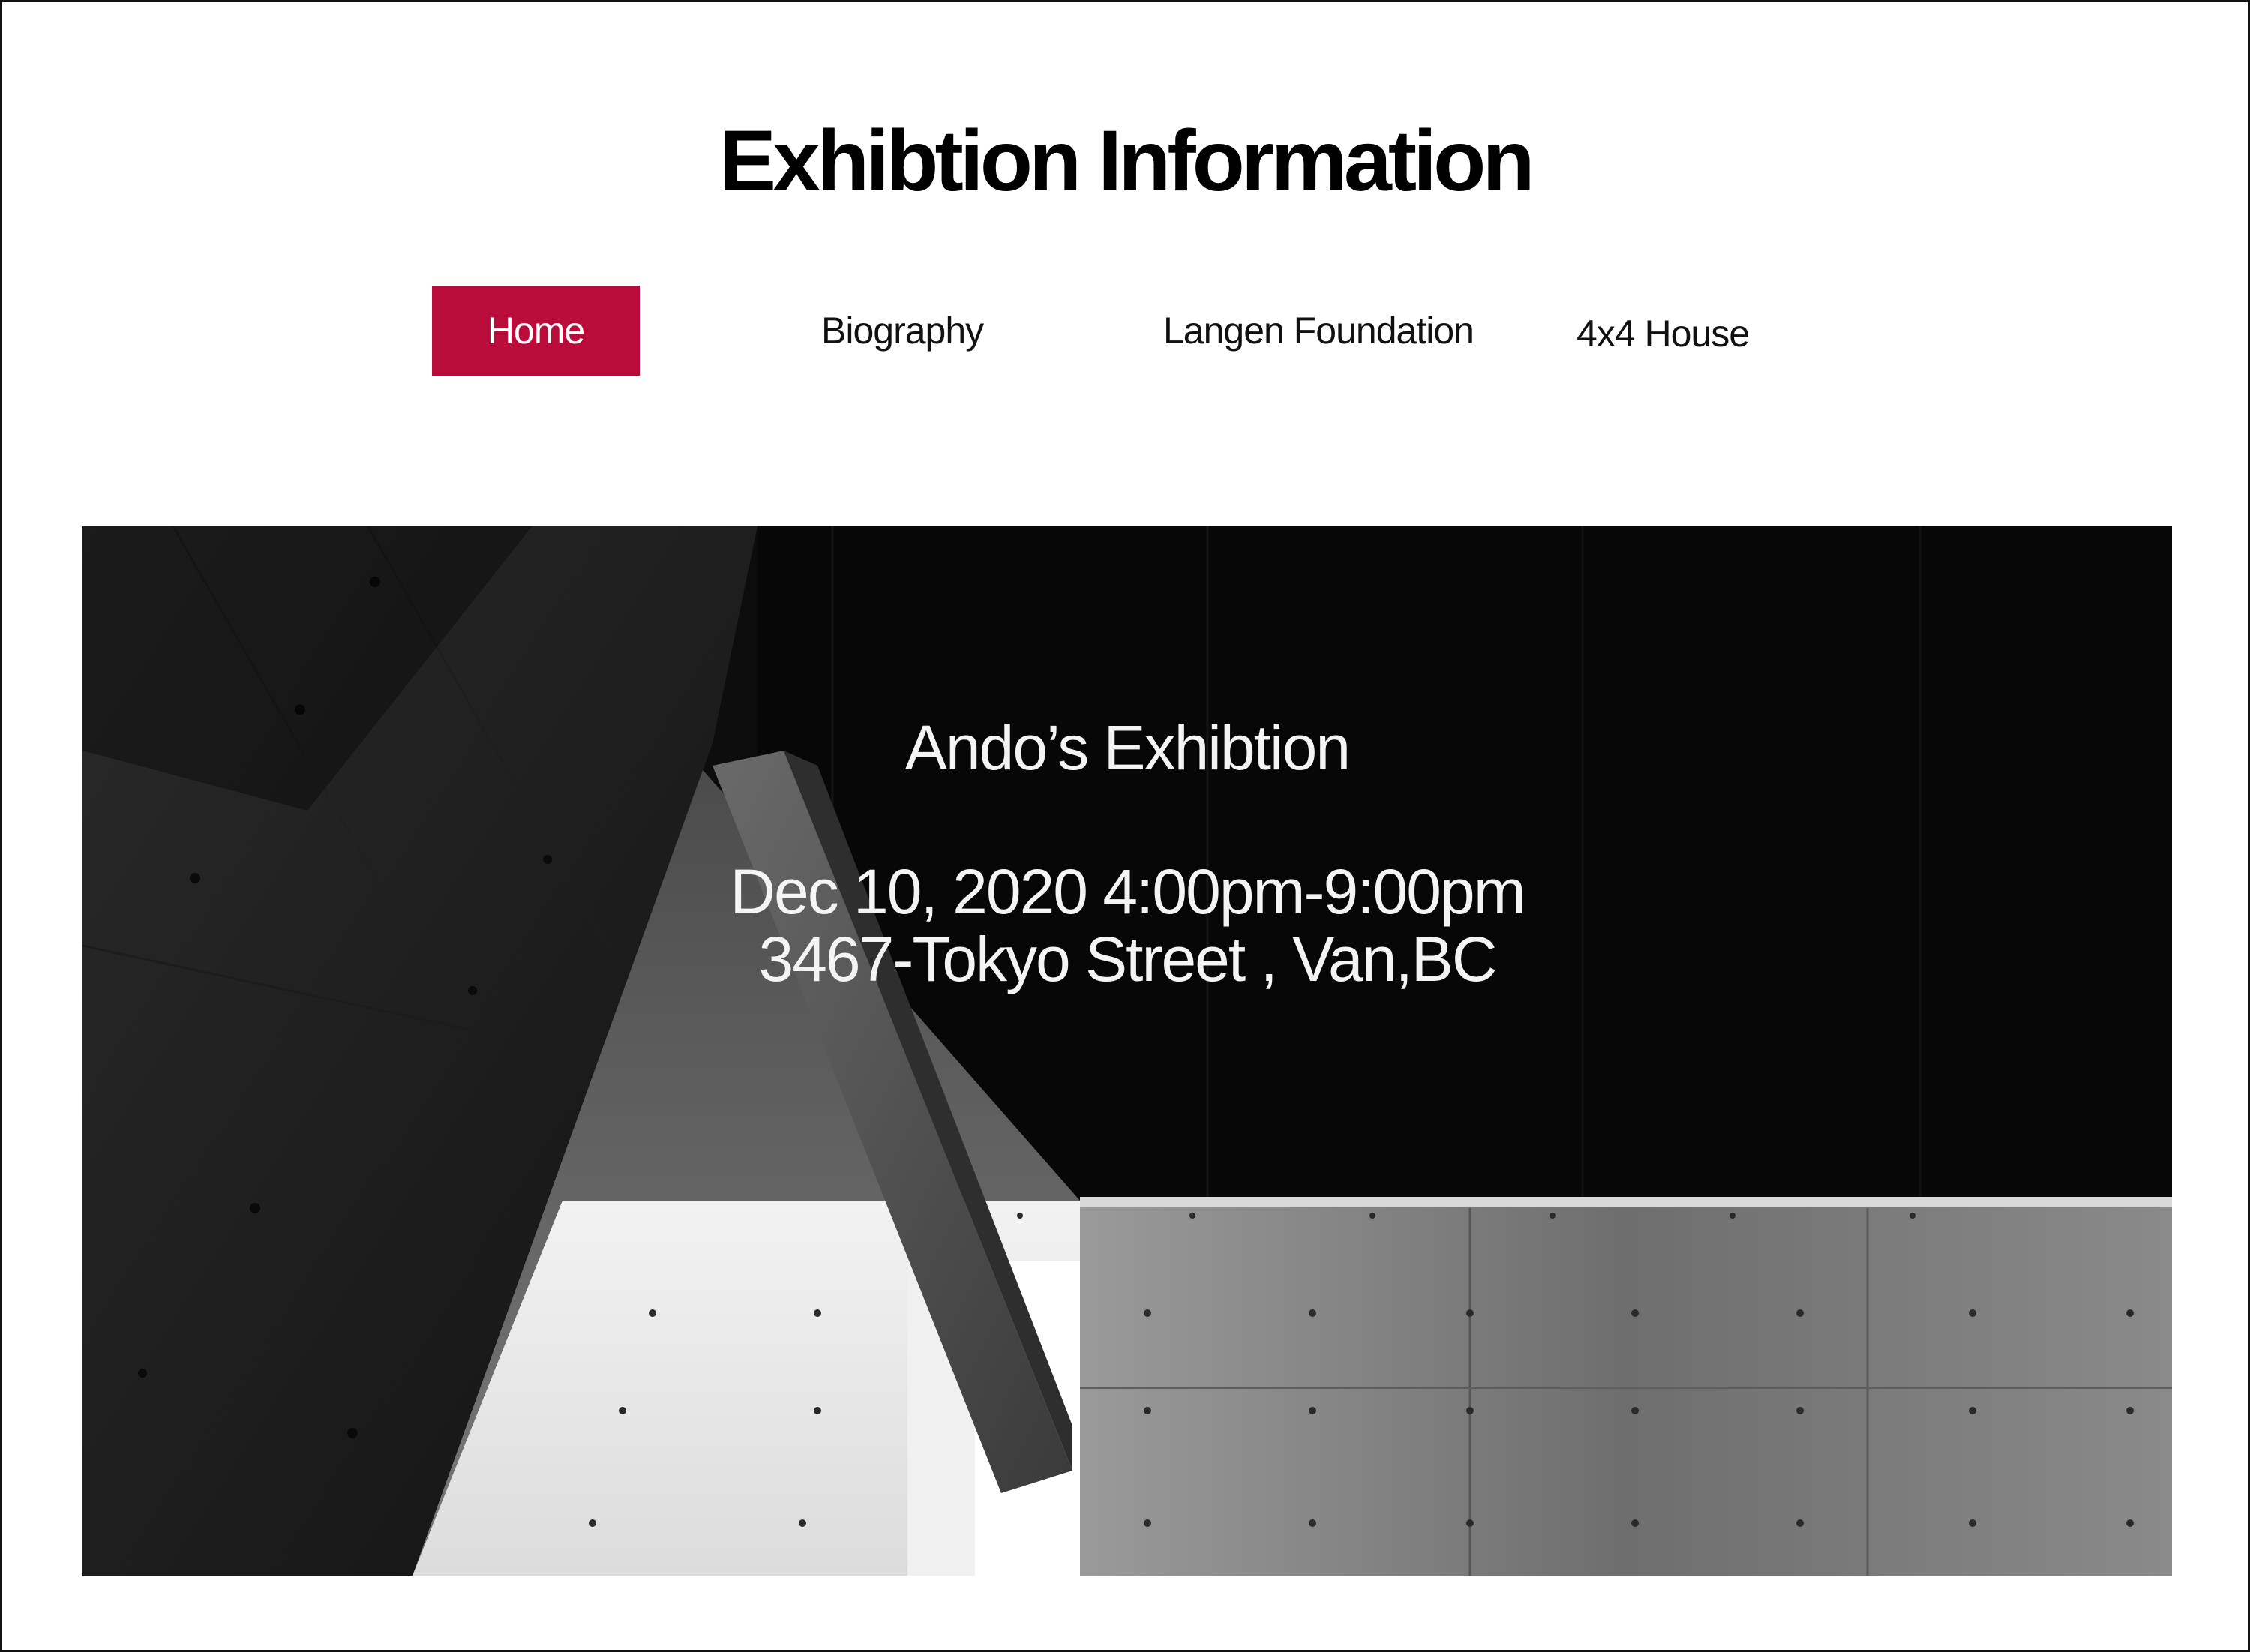 The image size is (2250, 1652). What do you see at coordinates (1127, 748) in the screenshot?
I see `hero-title: Ando’s Exhibtion` at bounding box center [1127, 748].